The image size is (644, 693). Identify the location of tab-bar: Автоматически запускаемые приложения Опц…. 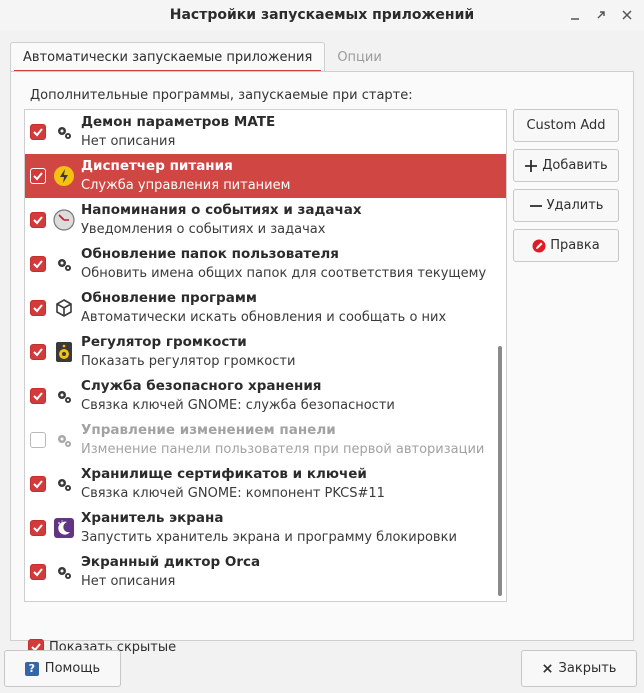
(202, 57).